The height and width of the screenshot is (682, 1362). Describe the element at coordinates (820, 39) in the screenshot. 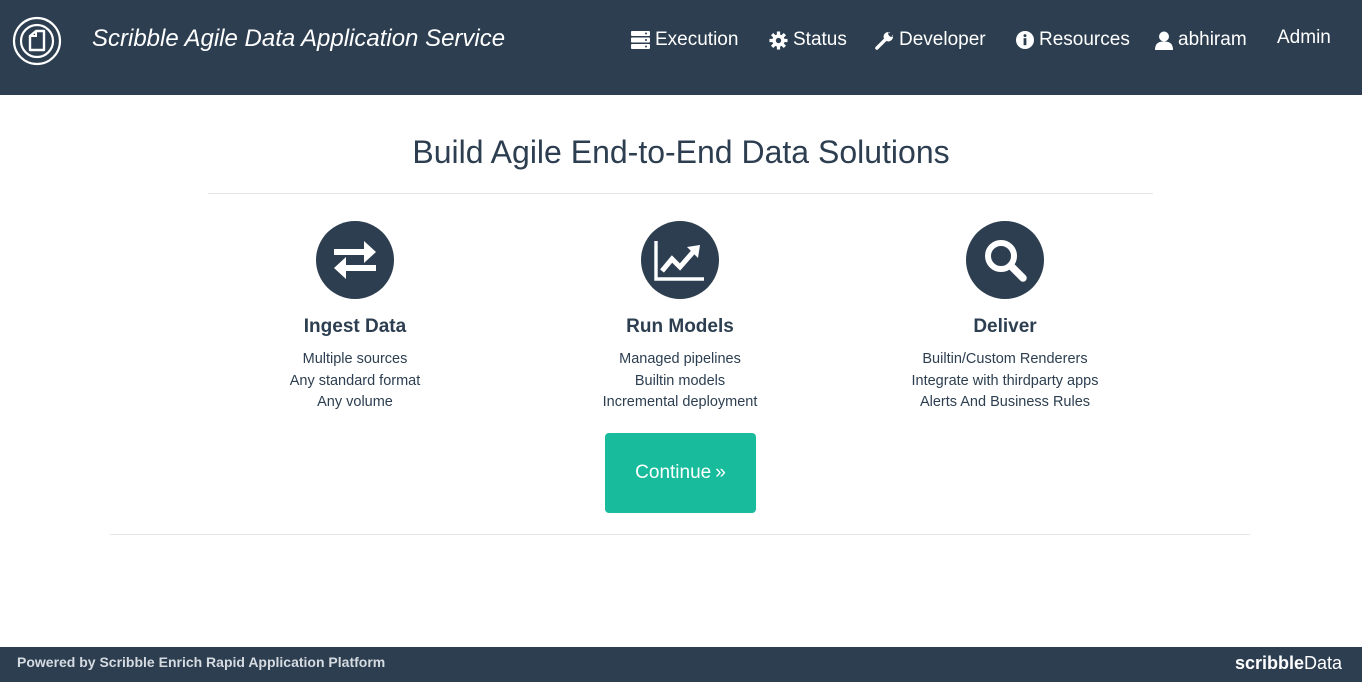

I see `nav-status-label: Status` at that location.